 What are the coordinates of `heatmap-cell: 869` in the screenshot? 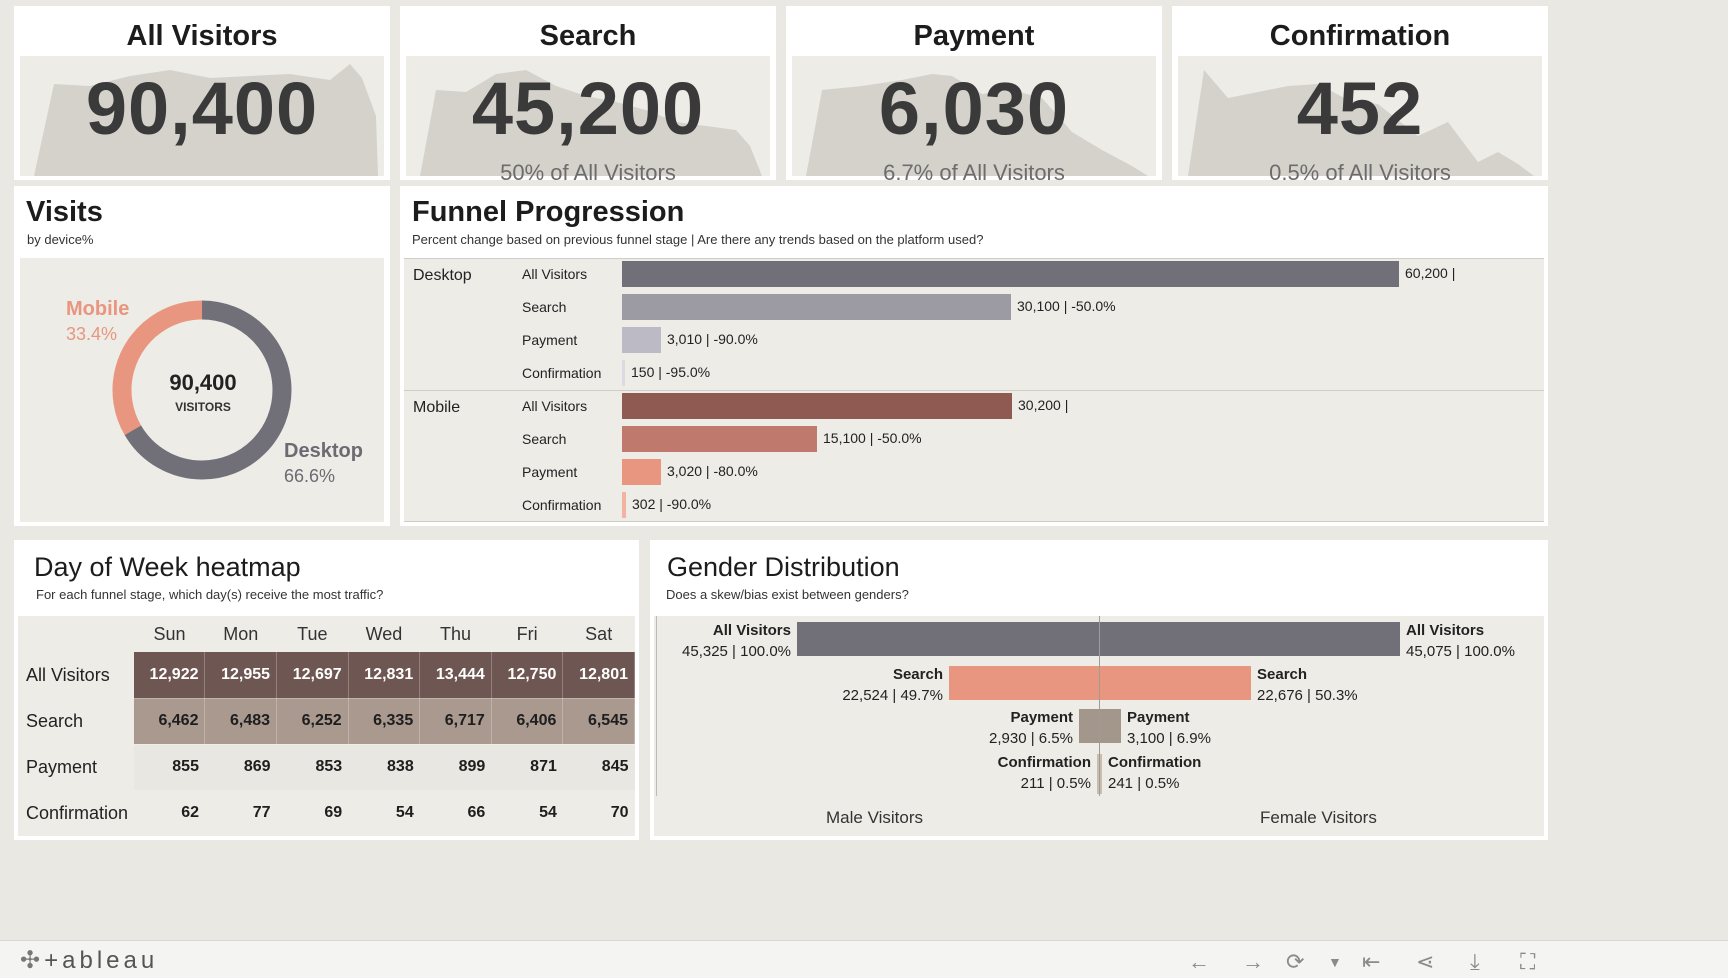 It's located at (240, 767).